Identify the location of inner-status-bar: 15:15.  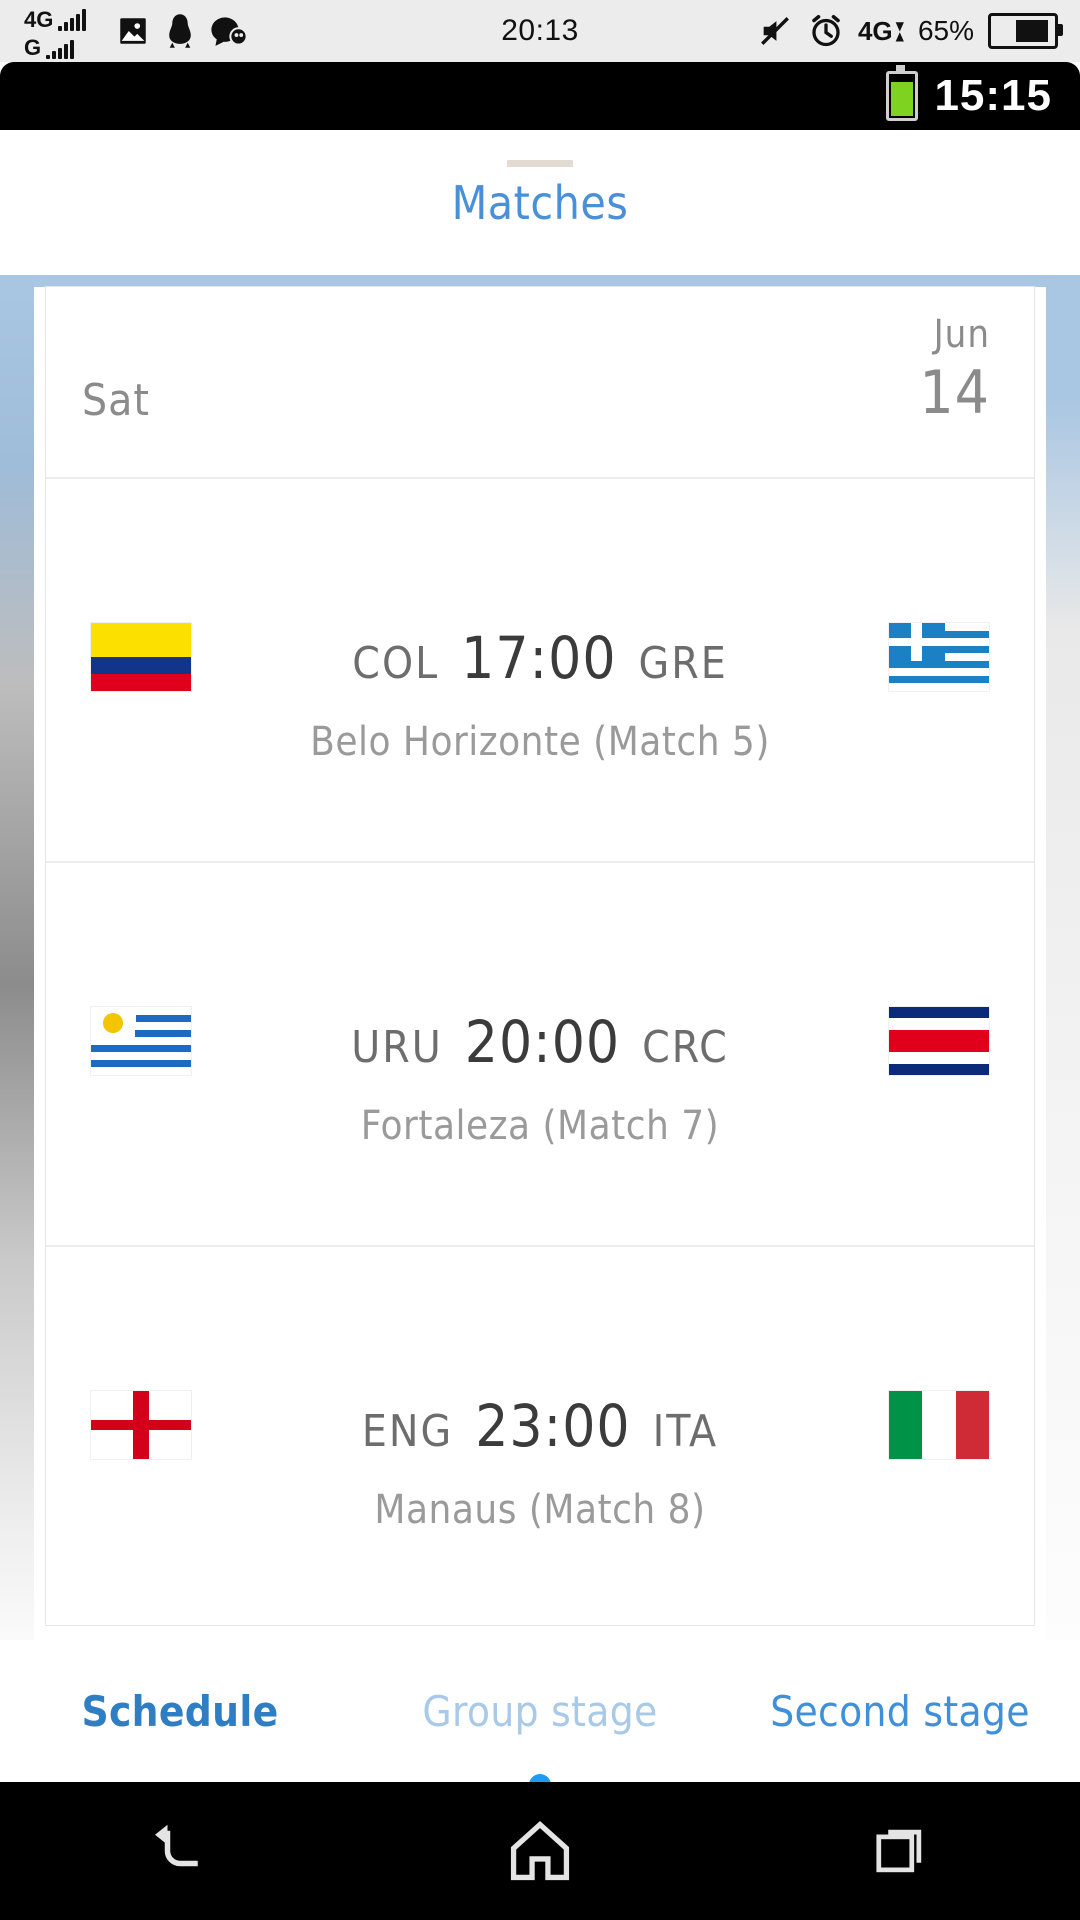
(540, 96).